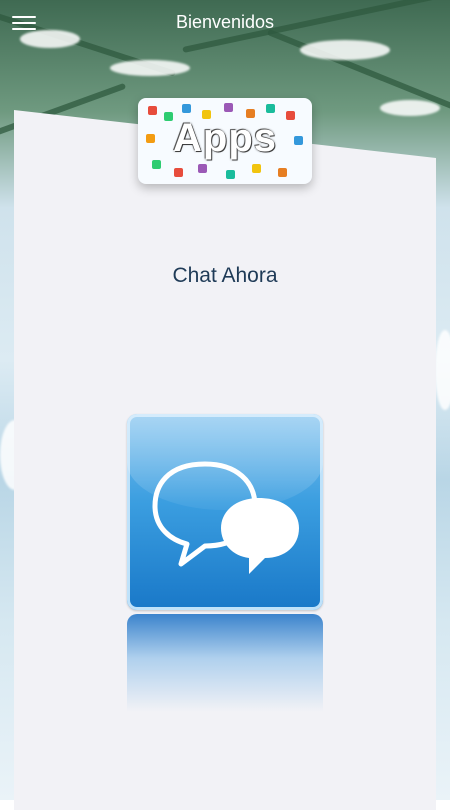  I want to click on app-header: Bienvenidos, so click(225, 24).